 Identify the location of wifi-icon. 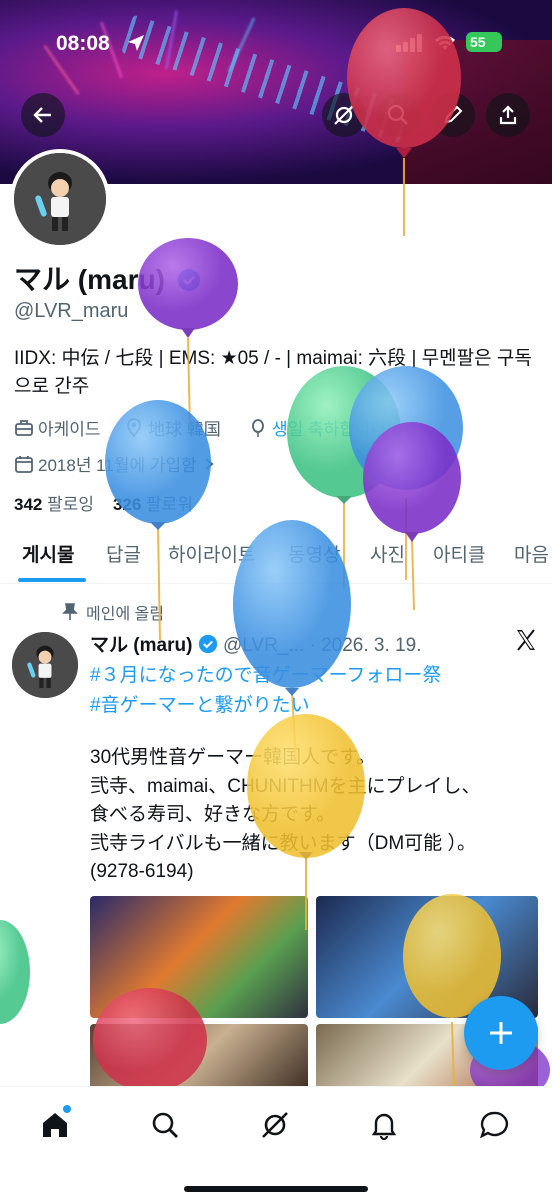
(445, 42).